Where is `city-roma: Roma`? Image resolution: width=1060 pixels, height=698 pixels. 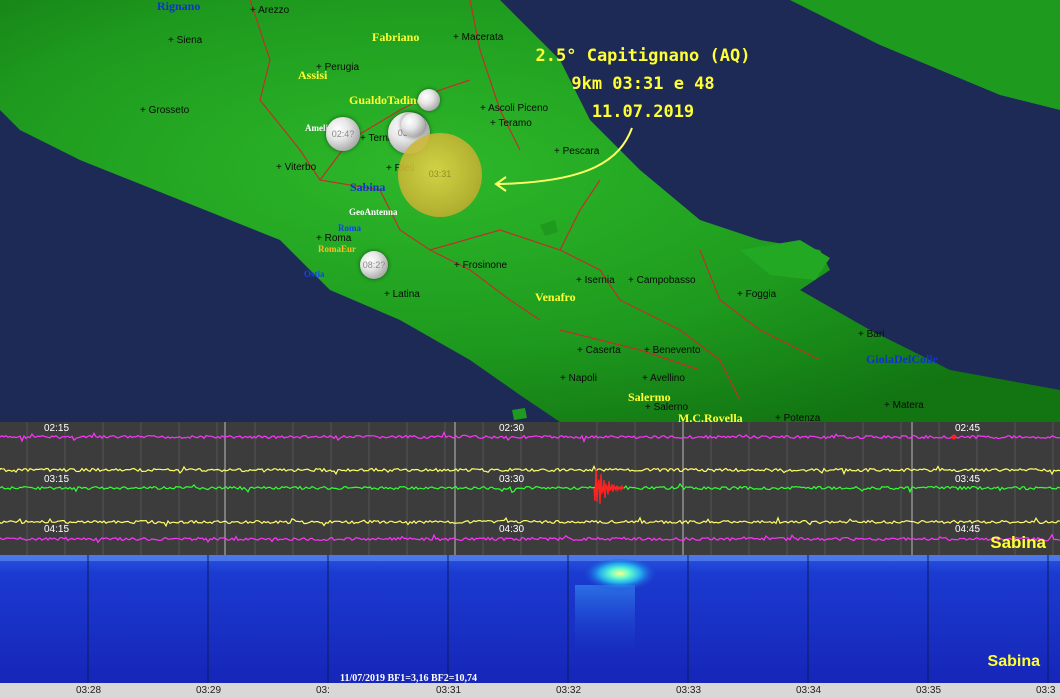 city-roma: Roma is located at coordinates (334, 238).